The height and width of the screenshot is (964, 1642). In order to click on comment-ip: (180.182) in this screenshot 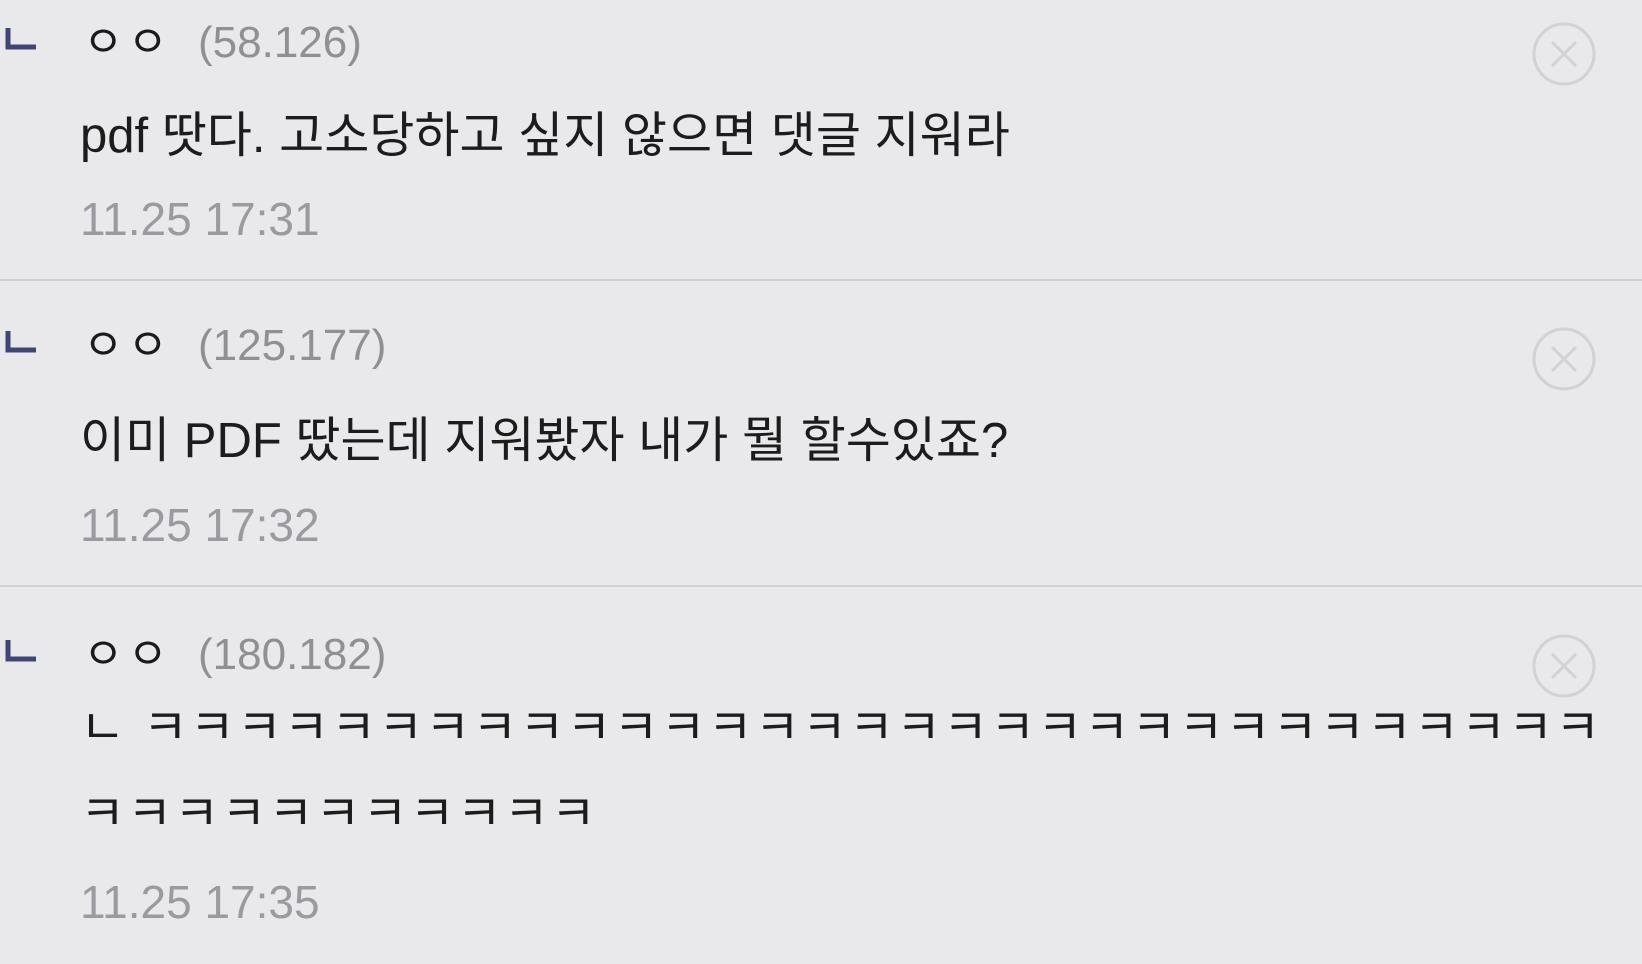, I will do `click(292, 654)`.